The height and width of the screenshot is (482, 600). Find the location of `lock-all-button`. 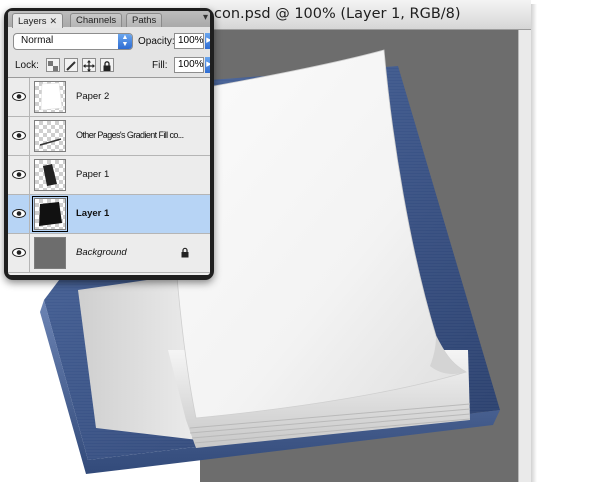

lock-all-button is located at coordinates (107, 65).